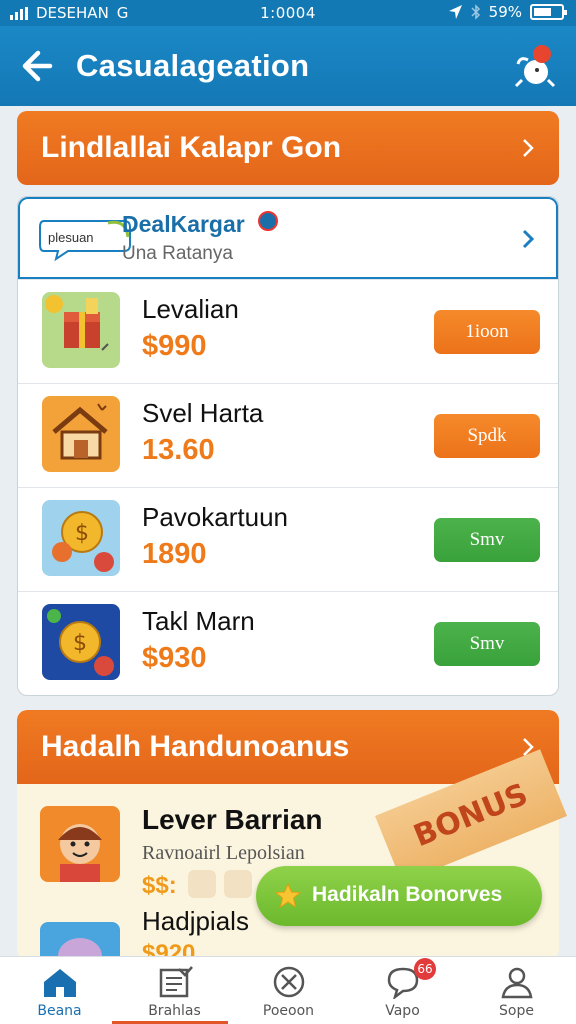  What do you see at coordinates (177, 253) in the screenshot?
I see `featured-subtitle: Una Ratanya` at bounding box center [177, 253].